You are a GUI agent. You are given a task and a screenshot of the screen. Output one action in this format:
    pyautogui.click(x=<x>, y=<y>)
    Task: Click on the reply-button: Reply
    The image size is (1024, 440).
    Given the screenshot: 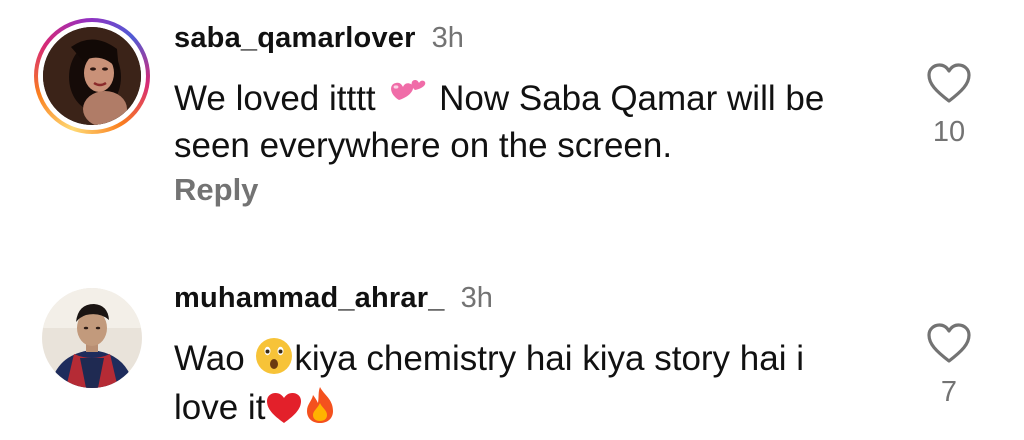 What is the action you would take?
    pyautogui.click(x=216, y=190)
    